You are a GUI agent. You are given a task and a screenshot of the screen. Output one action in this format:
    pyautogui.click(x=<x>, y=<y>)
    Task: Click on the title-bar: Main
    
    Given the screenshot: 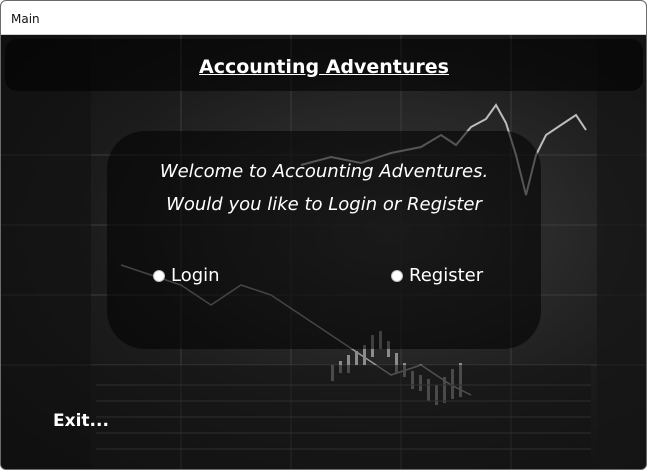 What is the action you would take?
    pyautogui.click(x=323, y=18)
    